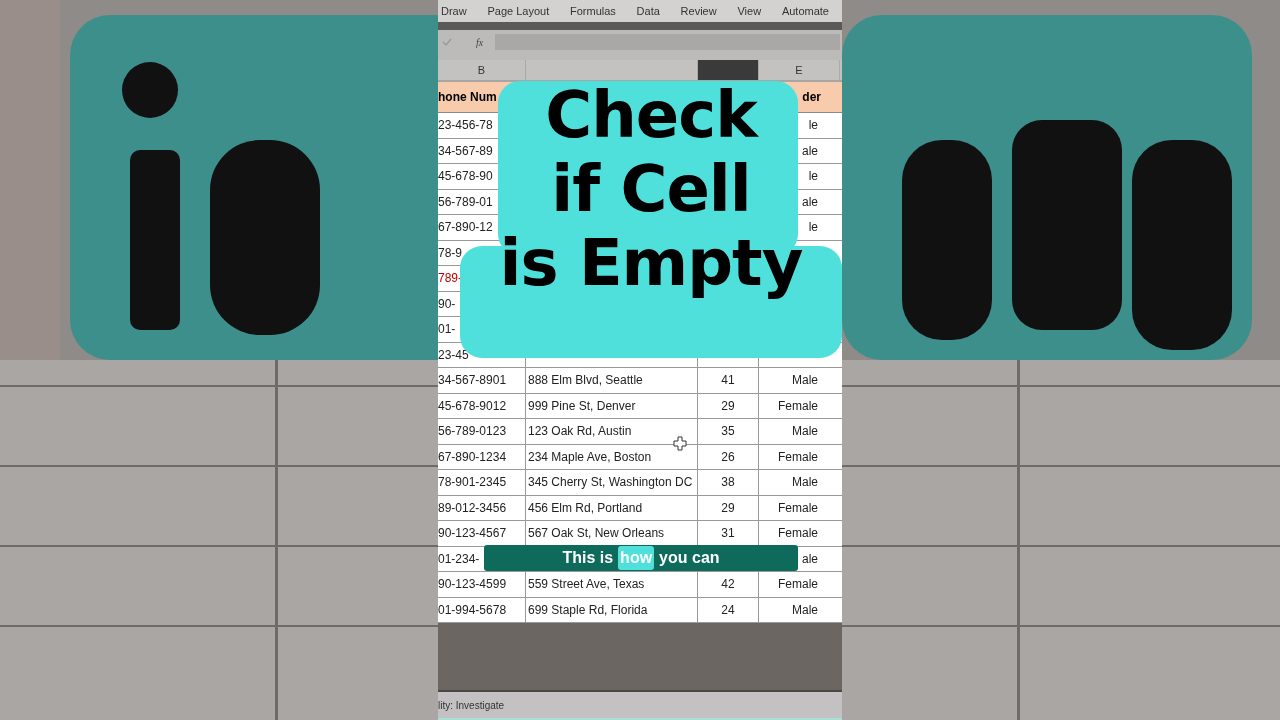 The image size is (1280, 720). Describe the element at coordinates (641, 558) in the screenshot. I see `caption: This is how you can` at that location.